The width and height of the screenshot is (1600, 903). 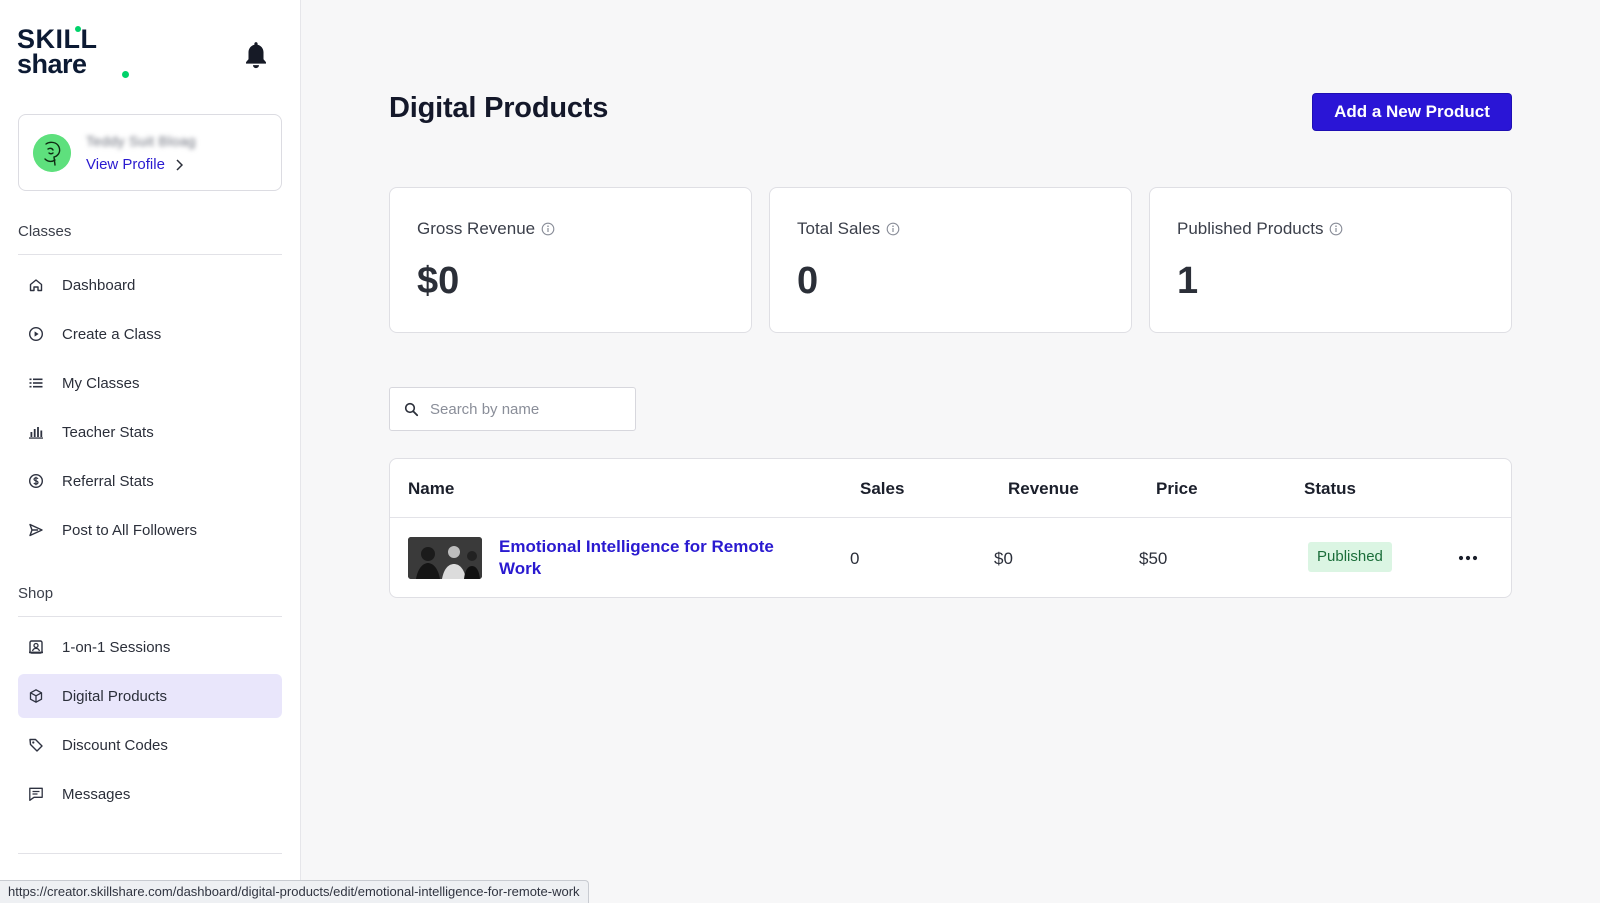 I want to click on sidebar-item-messages: Messages, so click(x=150, y=794).